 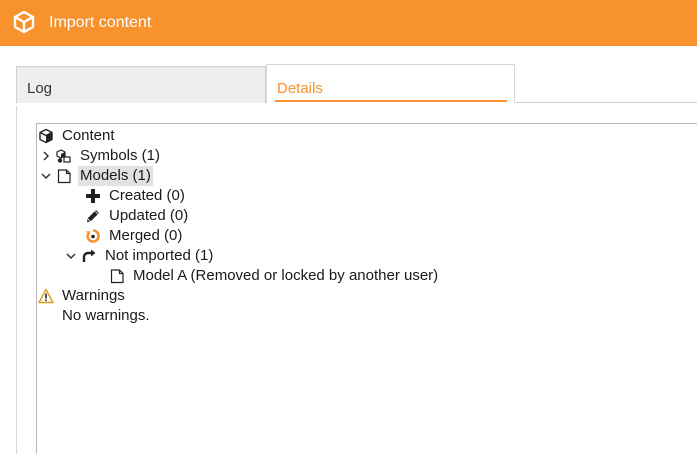 What do you see at coordinates (146, 235) in the screenshot?
I see `tree-label-merged: Merged (0)` at bounding box center [146, 235].